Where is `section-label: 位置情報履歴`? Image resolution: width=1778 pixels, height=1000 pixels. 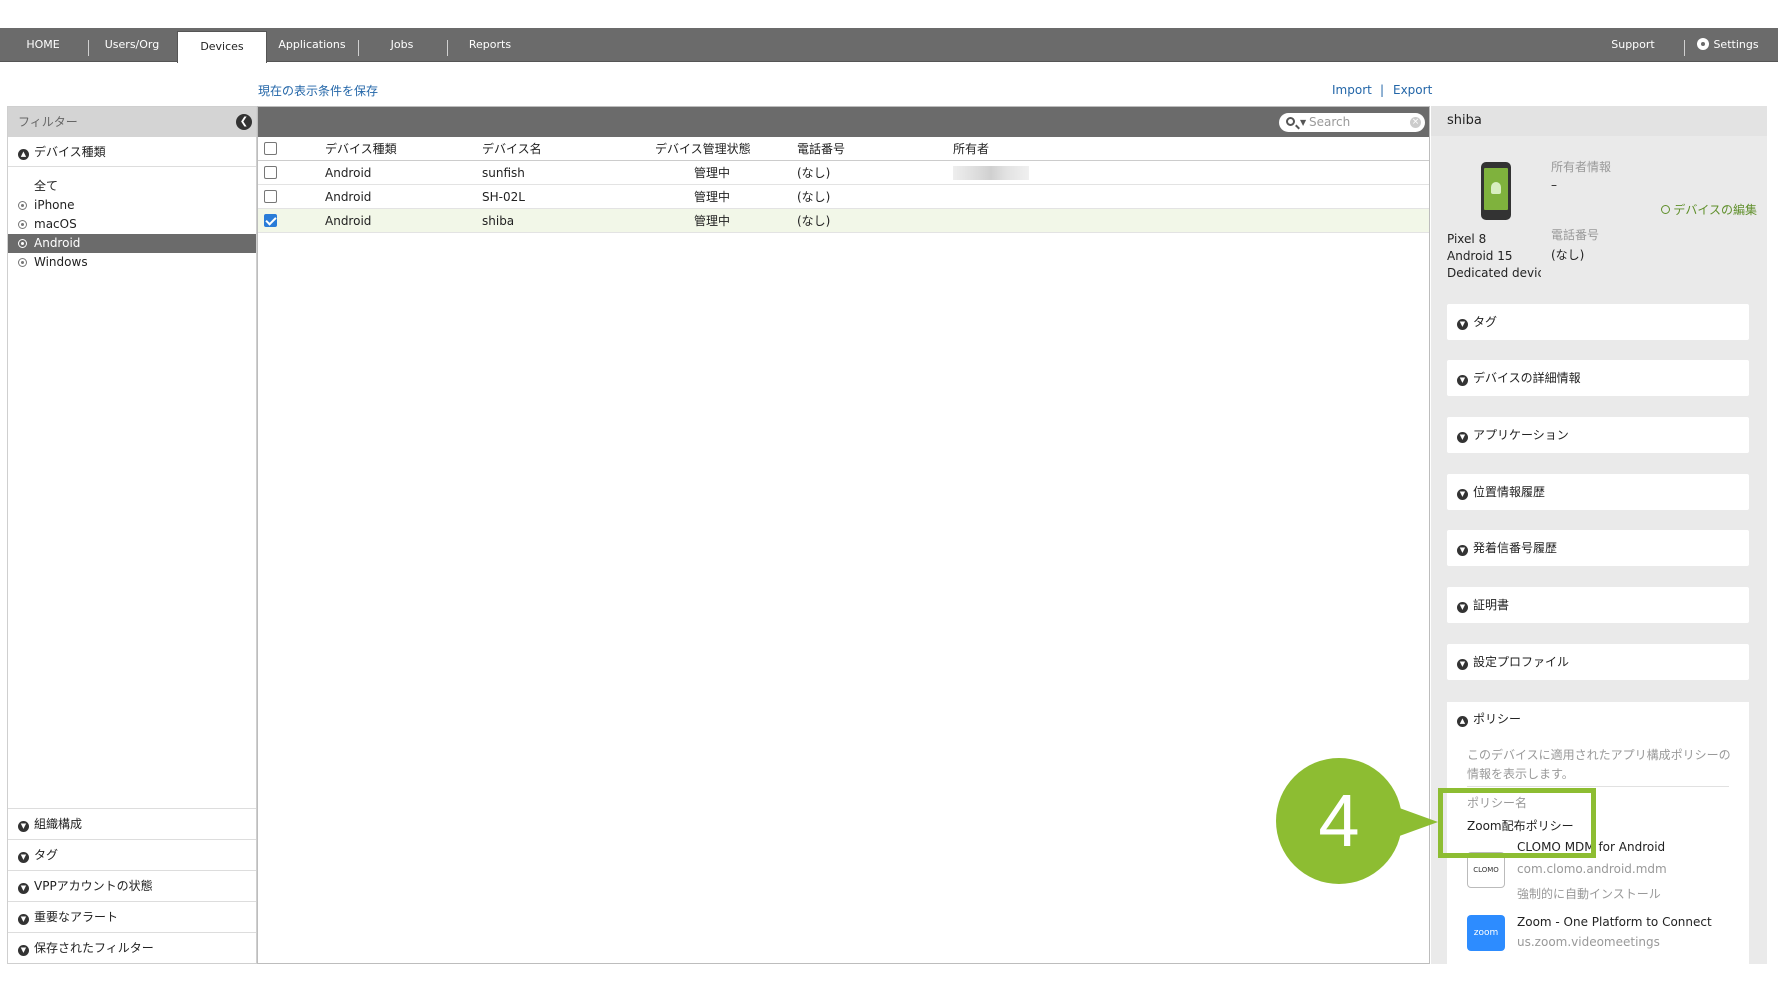
section-label: 位置情報履歴 is located at coordinates (1509, 492).